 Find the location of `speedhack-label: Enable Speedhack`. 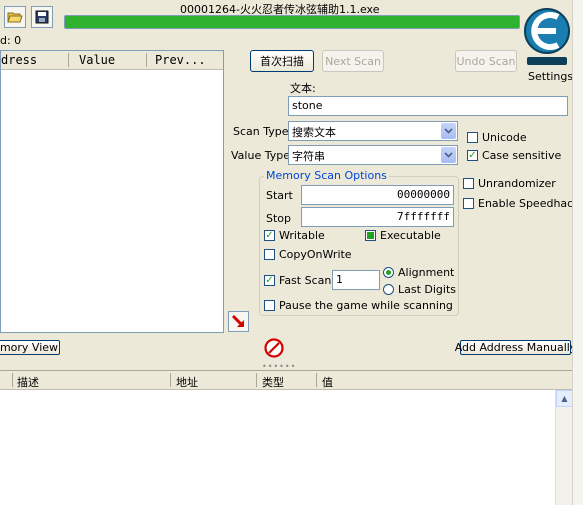

speedhack-label: Enable Speedhack is located at coordinates (529, 203).